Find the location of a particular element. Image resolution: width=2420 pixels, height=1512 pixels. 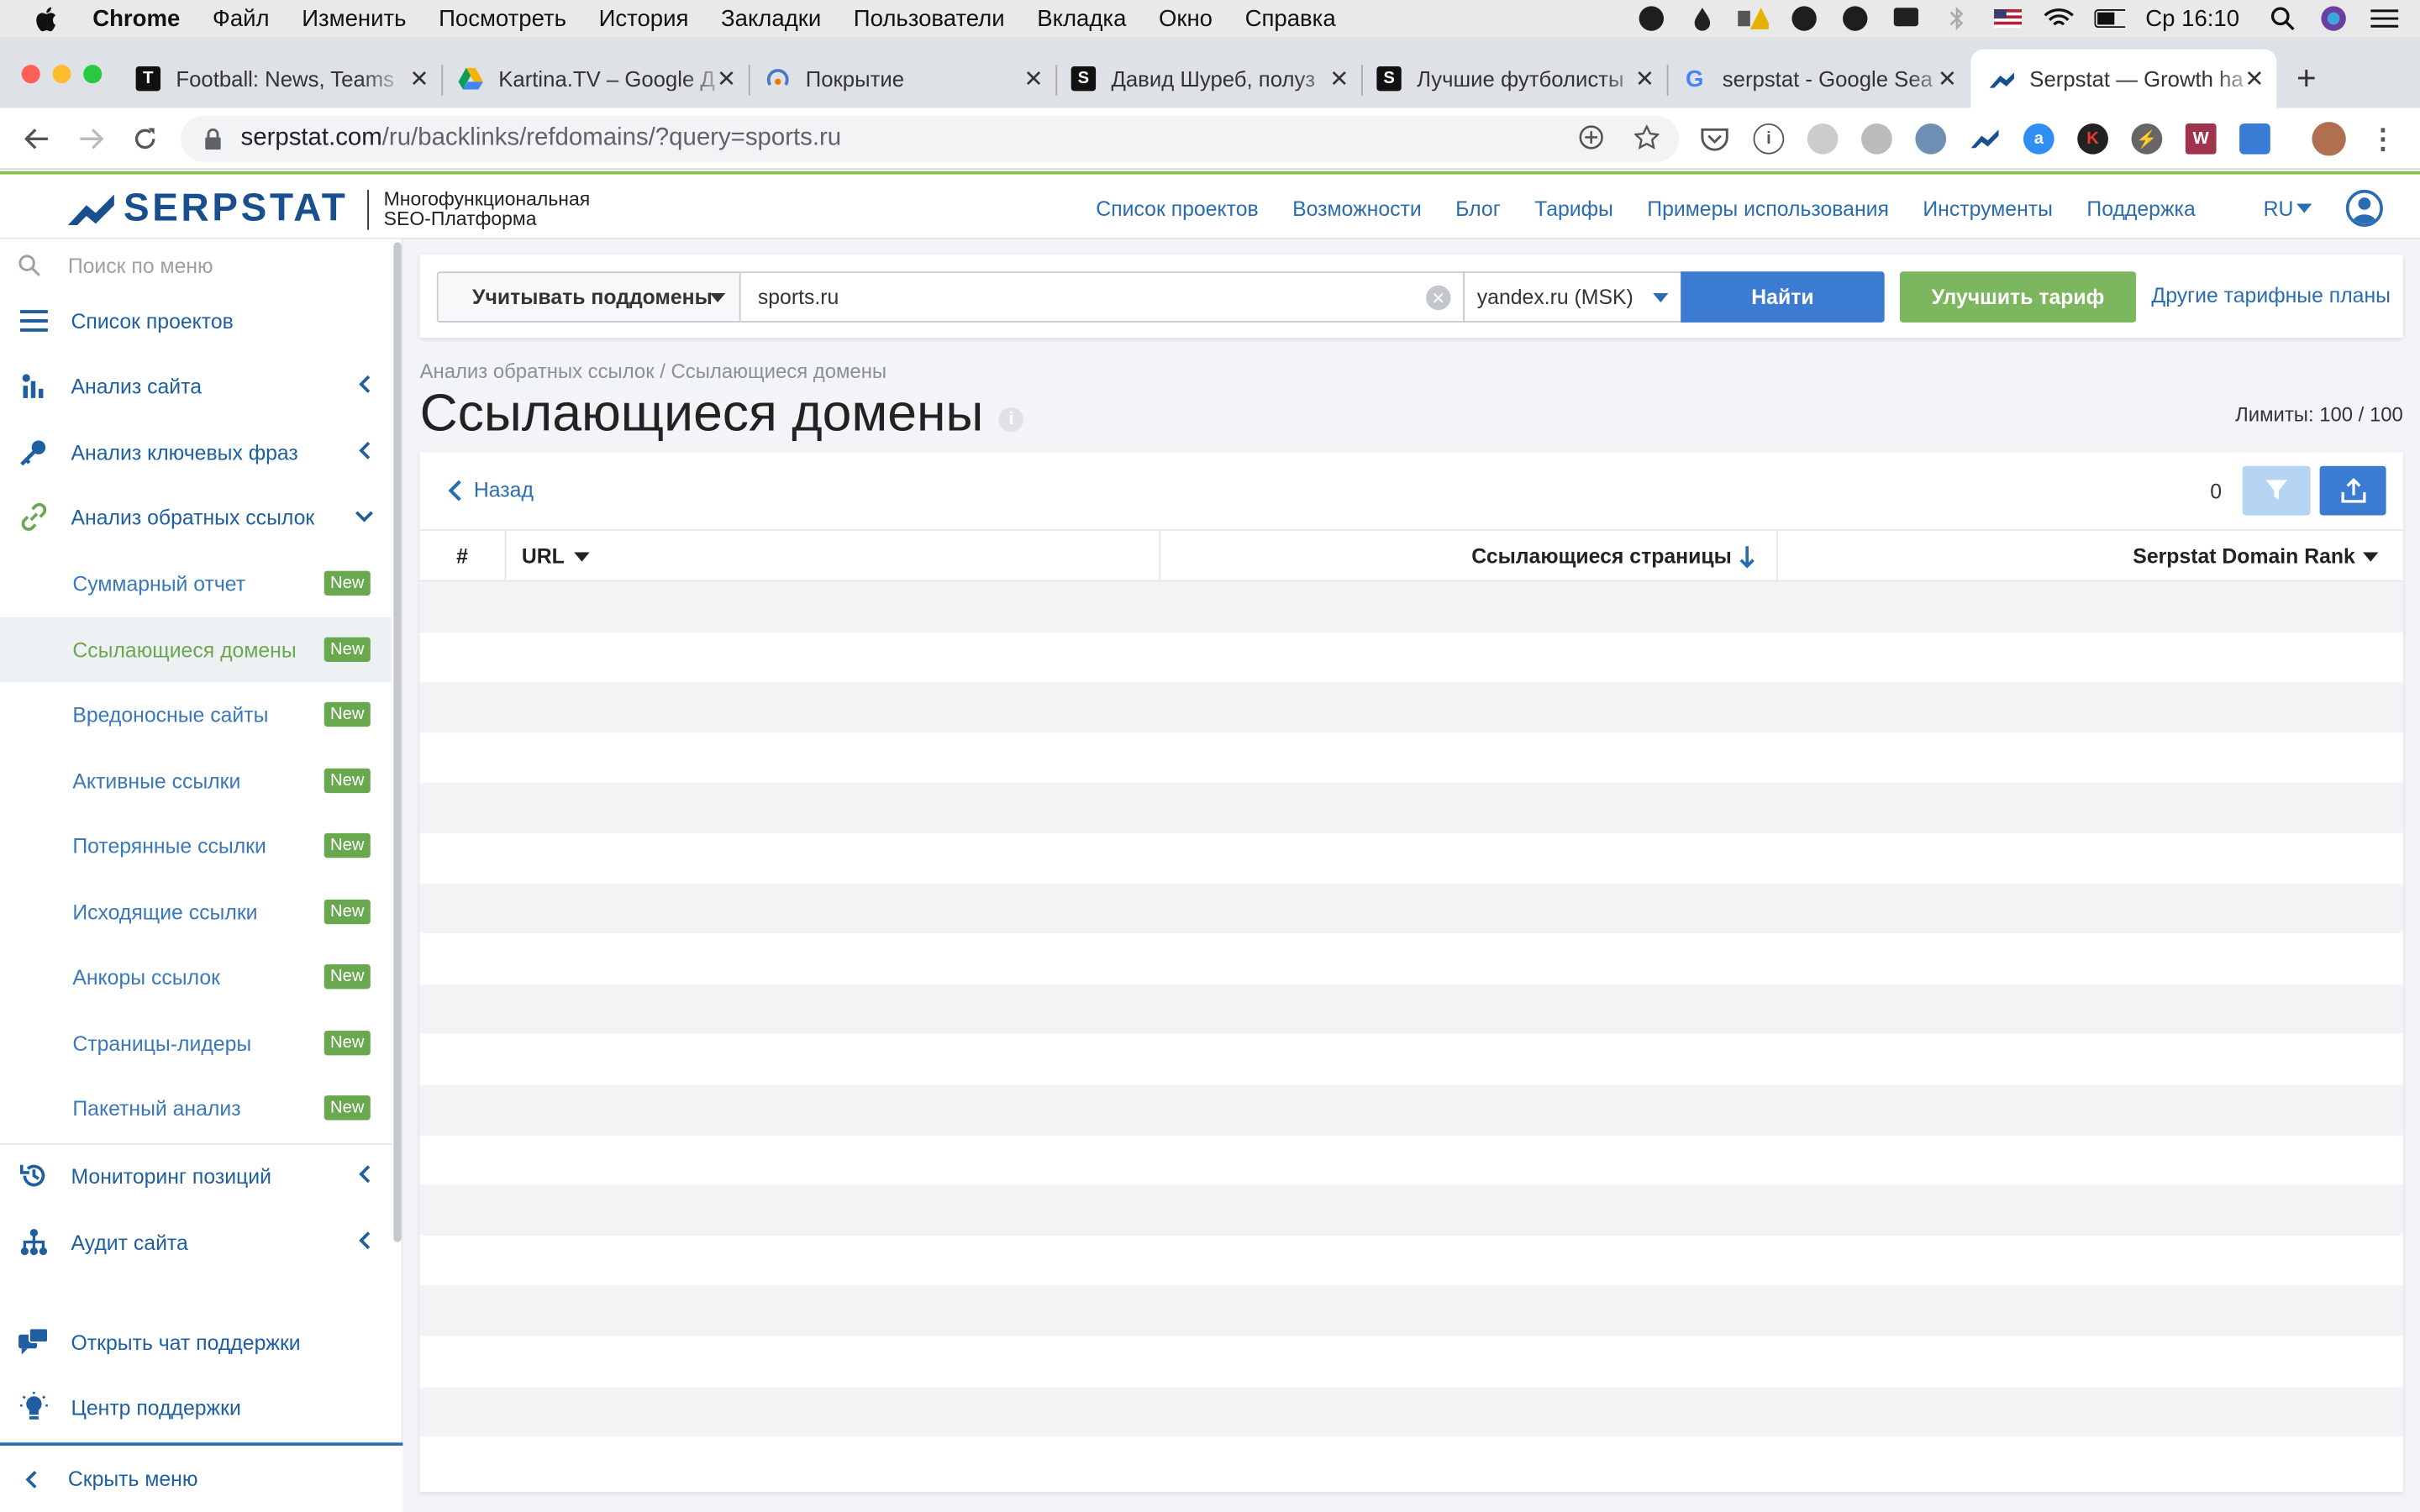

user-avatar-icon is located at coordinates (2364, 208).